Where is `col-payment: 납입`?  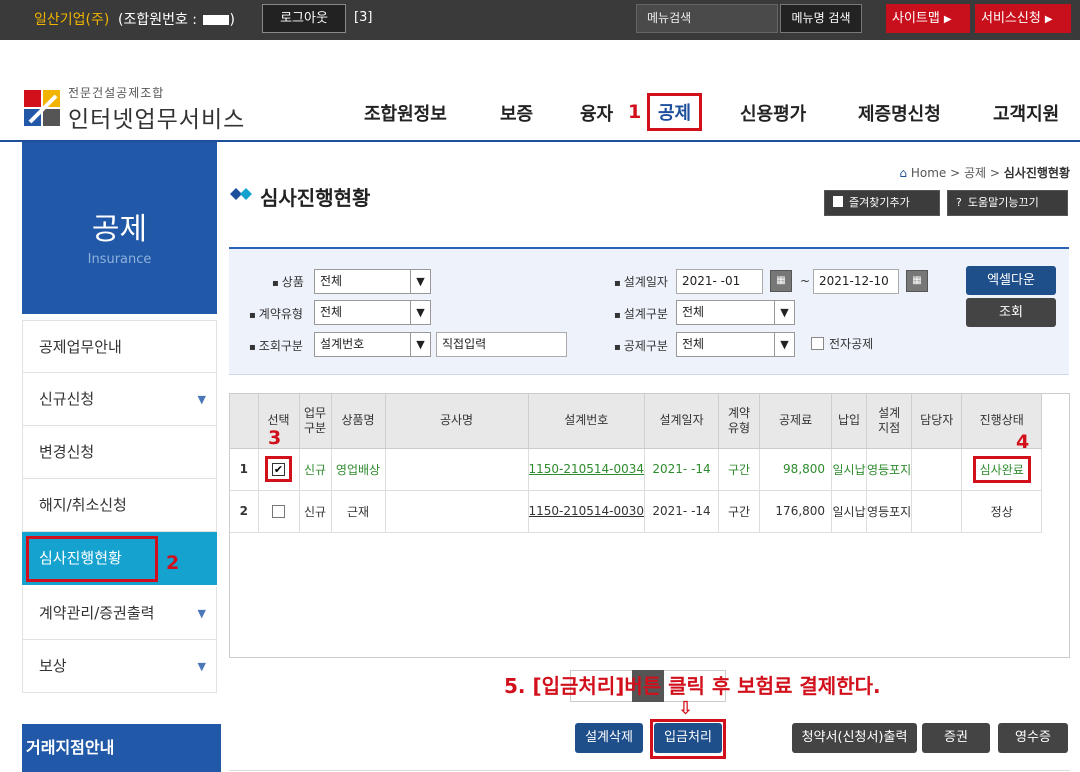
col-payment: 납입 is located at coordinates (849, 421).